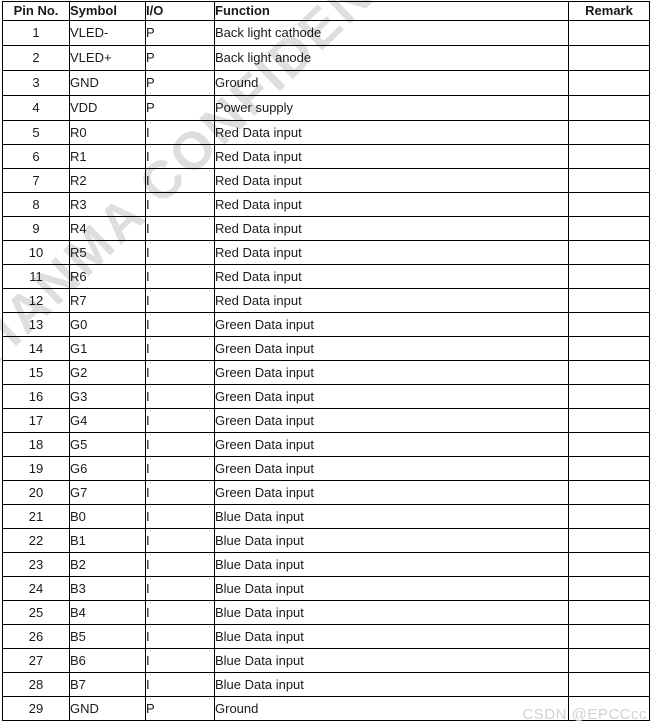 Image resolution: width=655 pixels, height=728 pixels. What do you see at coordinates (107, 180) in the screenshot?
I see `cell-symbol: R2` at bounding box center [107, 180].